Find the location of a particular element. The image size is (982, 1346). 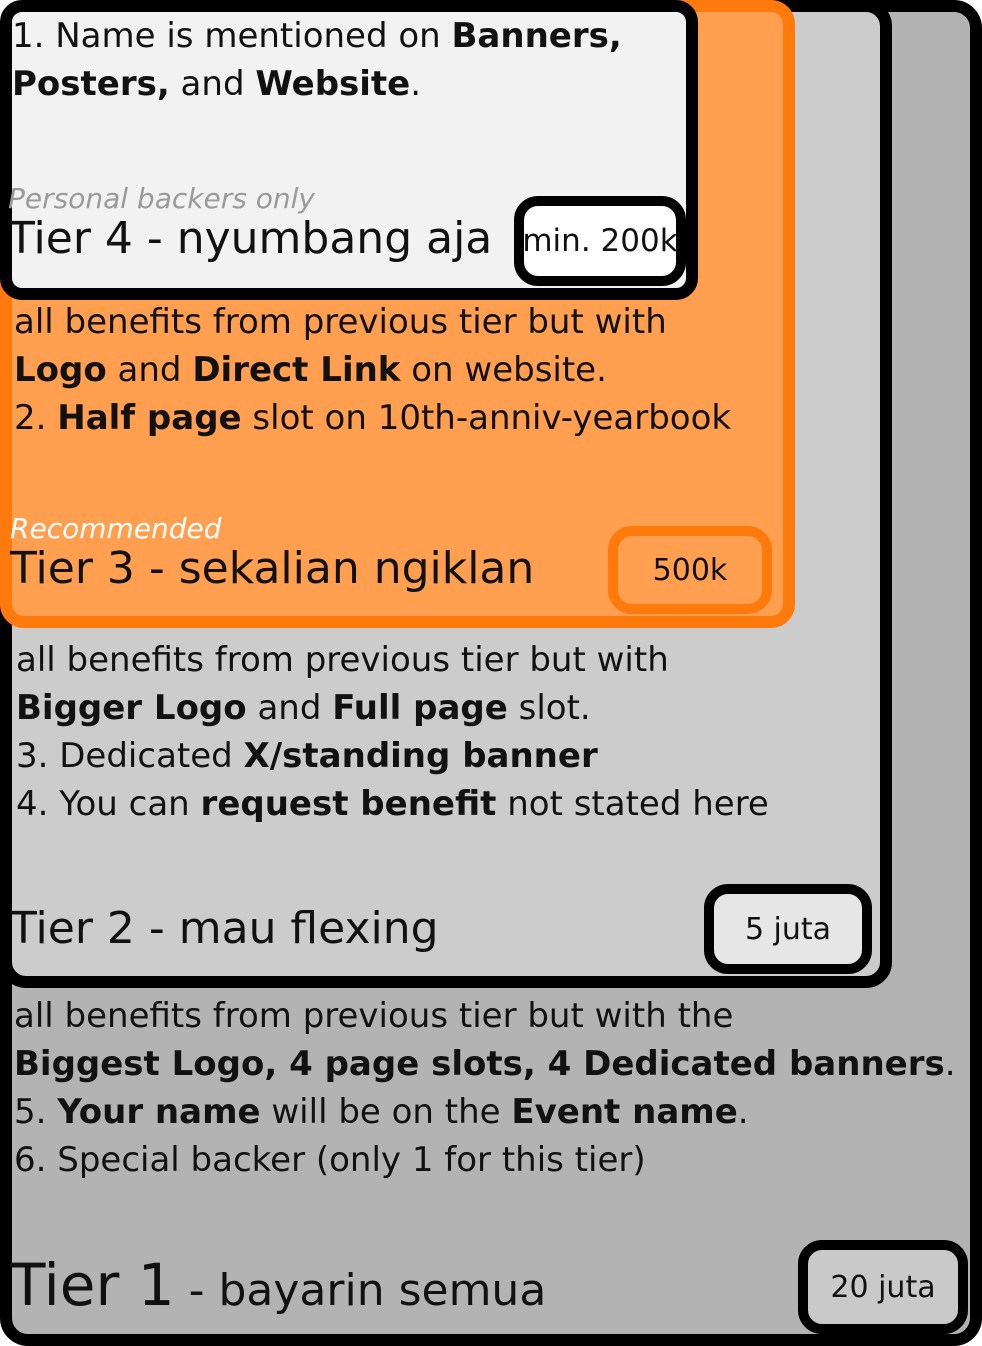

tier-3-title: Tier 3 - sekalian ngiklan is located at coordinates (272, 568).